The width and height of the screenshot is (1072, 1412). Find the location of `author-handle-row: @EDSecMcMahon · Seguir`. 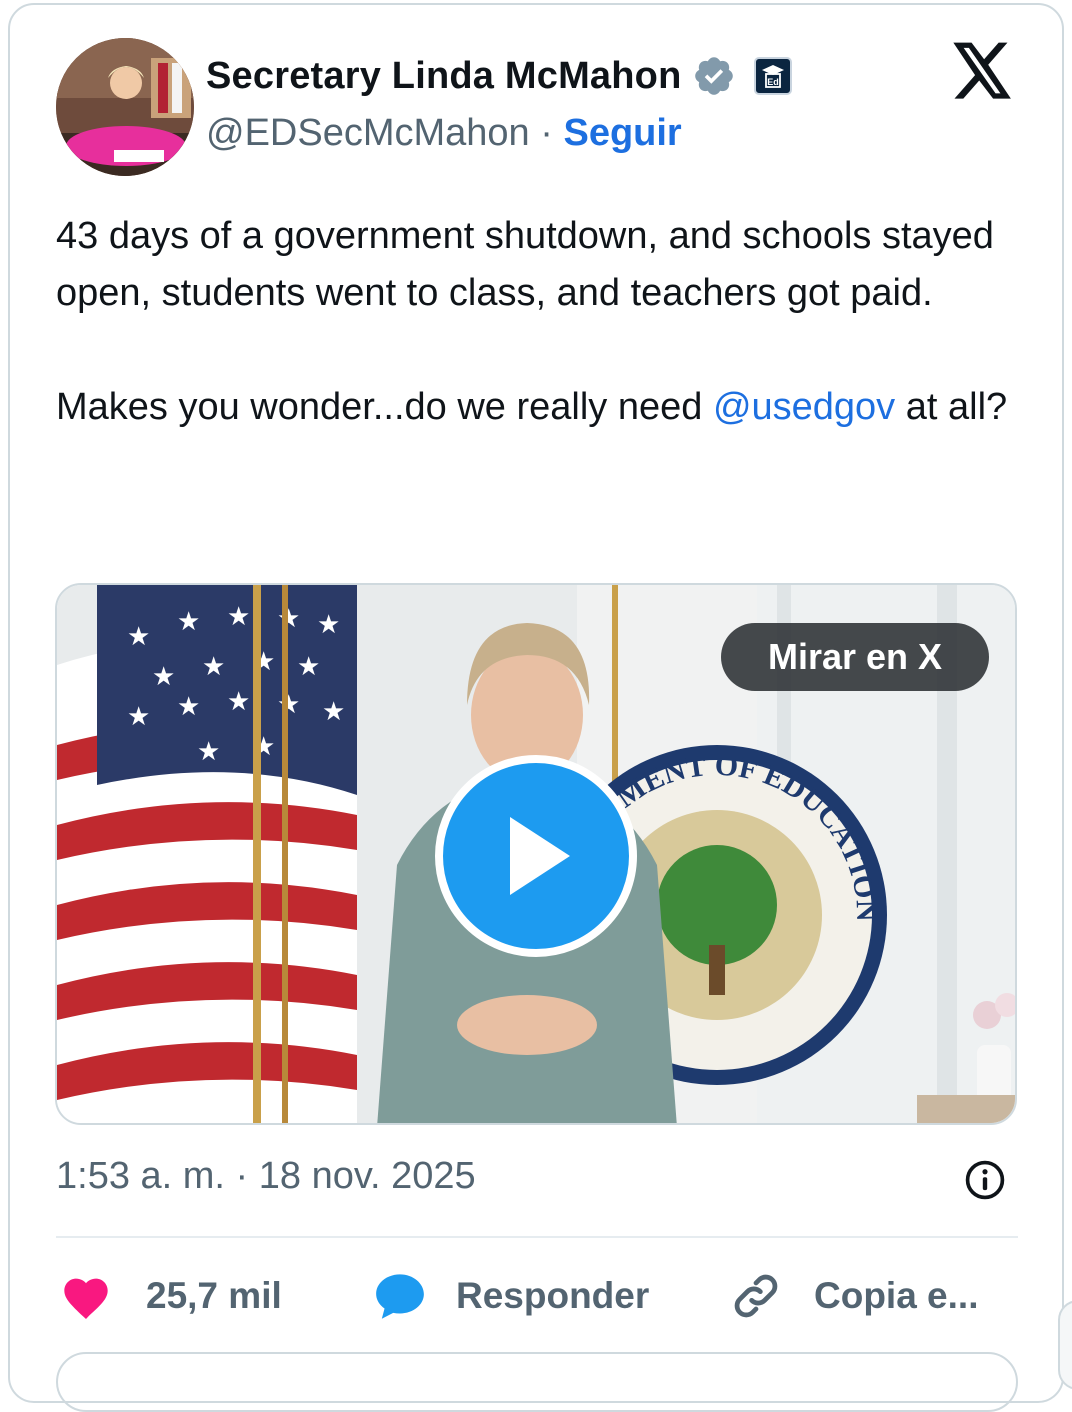

author-handle-row: @EDSecMcMahon · Seguir is located at coordinates (444, 133).